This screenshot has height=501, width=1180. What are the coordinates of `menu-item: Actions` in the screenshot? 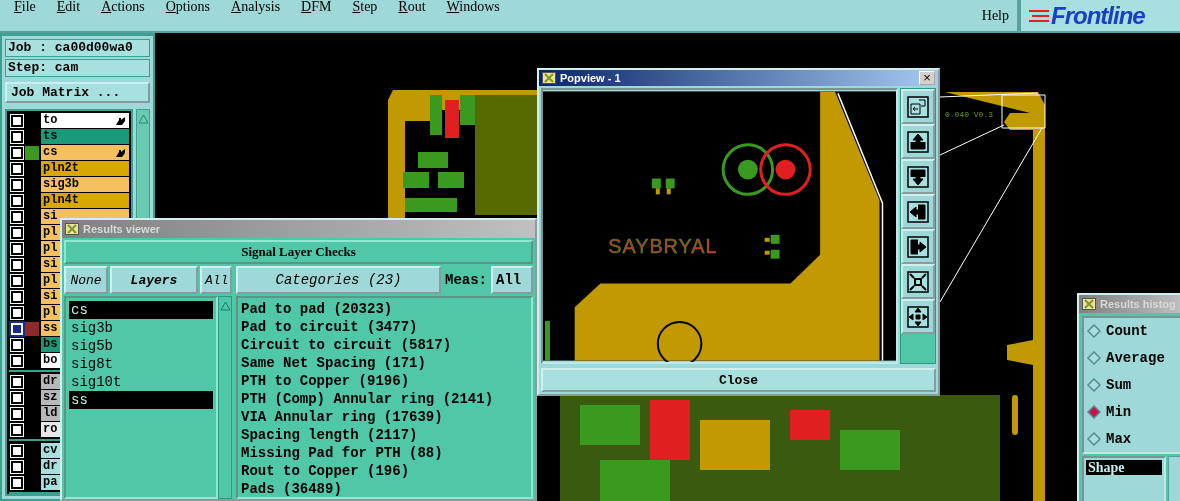 It's located at (123, 6).